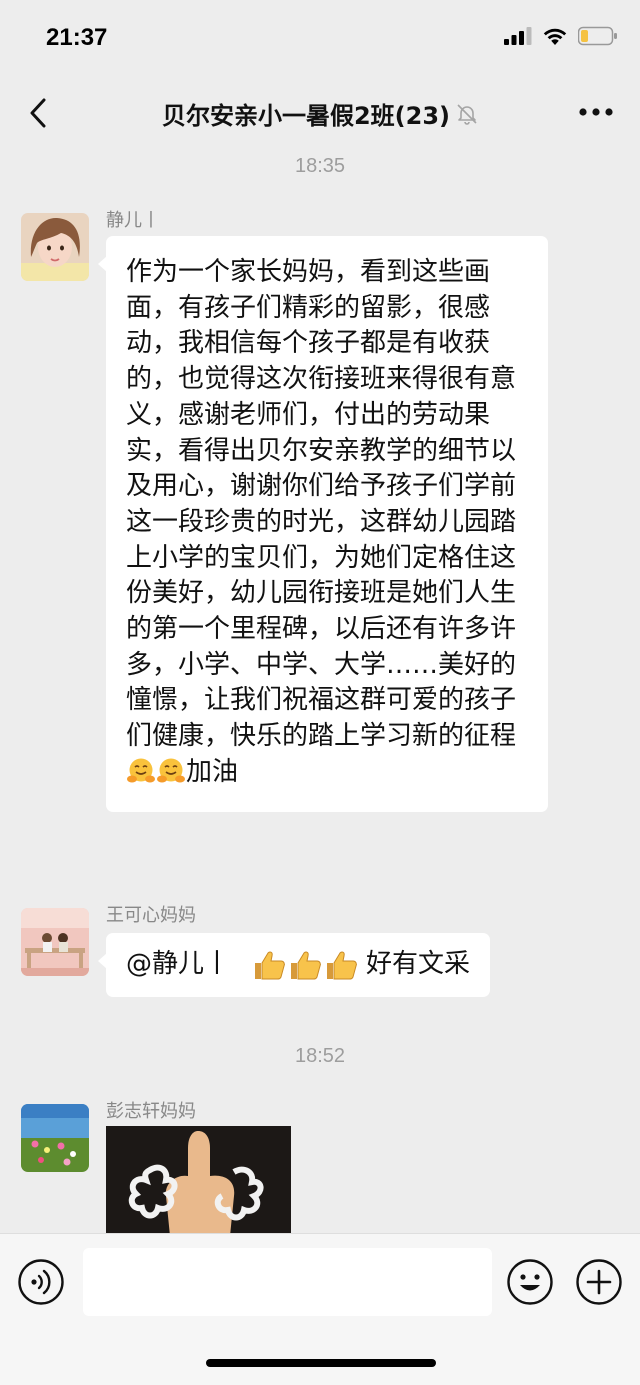 This screenshot has height=1385, width=640. I want to click on home-indicator, so click(321, 1363).